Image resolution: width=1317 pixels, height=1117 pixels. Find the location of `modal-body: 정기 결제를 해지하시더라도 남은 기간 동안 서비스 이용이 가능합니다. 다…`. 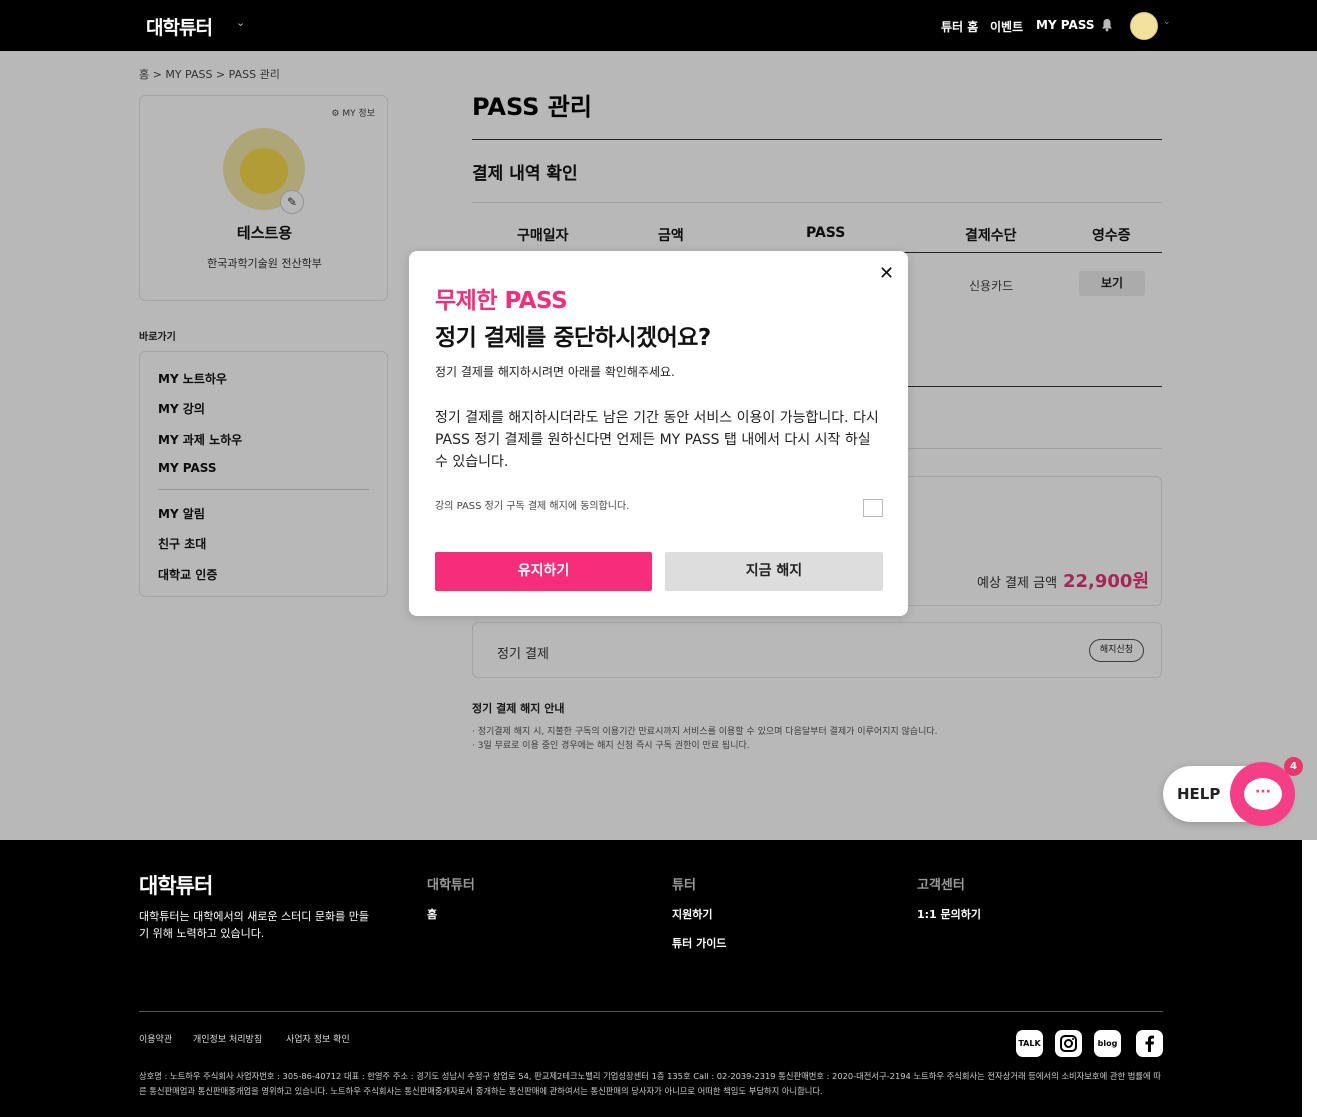

modal-body: 정기 결제를 해지하시더라도 남은 기간 동안 서비스 이용이 가능합니다. 다… is located at coordinates (657, 440).